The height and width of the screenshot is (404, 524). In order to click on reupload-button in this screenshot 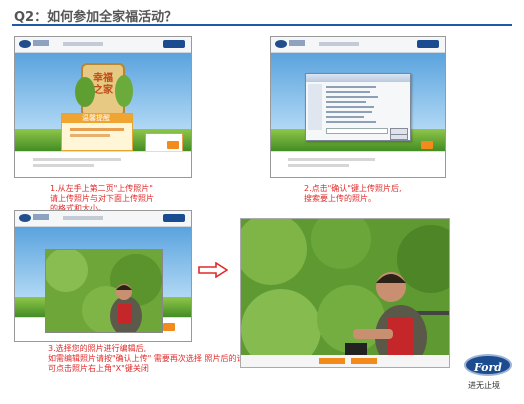, I will do `click(364, 361)`.